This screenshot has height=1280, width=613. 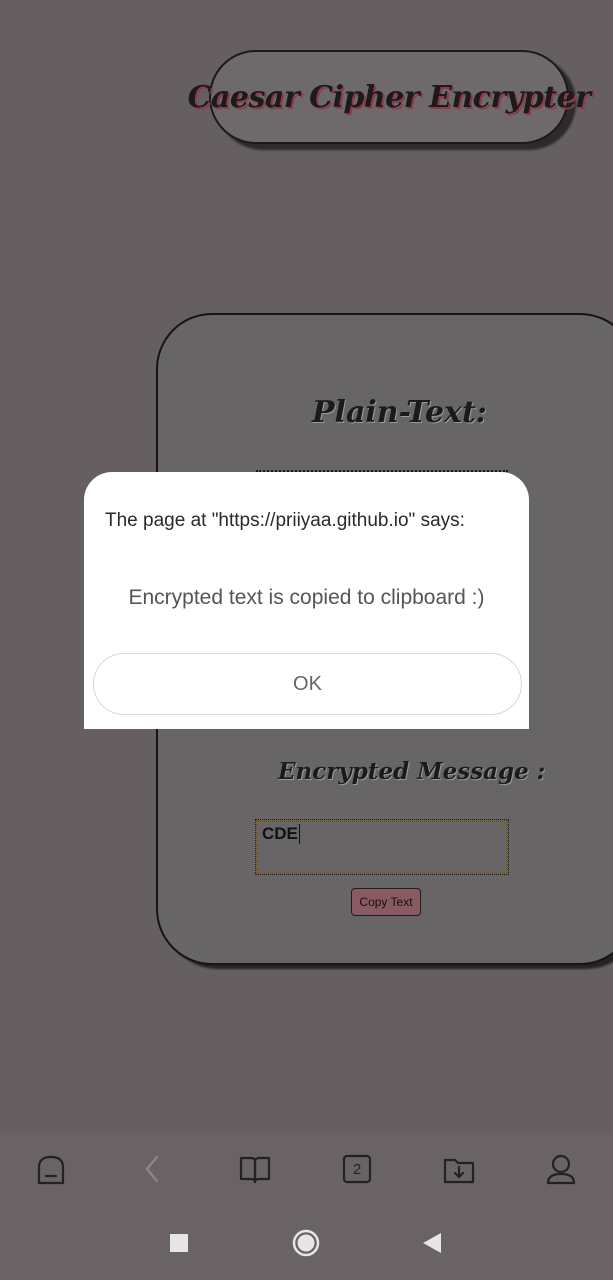 What do you see at coordinates (412, 771) in the screenshot?
I see `encrypted-message-label: Encrypted Message :` at bounding box center [412, 771].